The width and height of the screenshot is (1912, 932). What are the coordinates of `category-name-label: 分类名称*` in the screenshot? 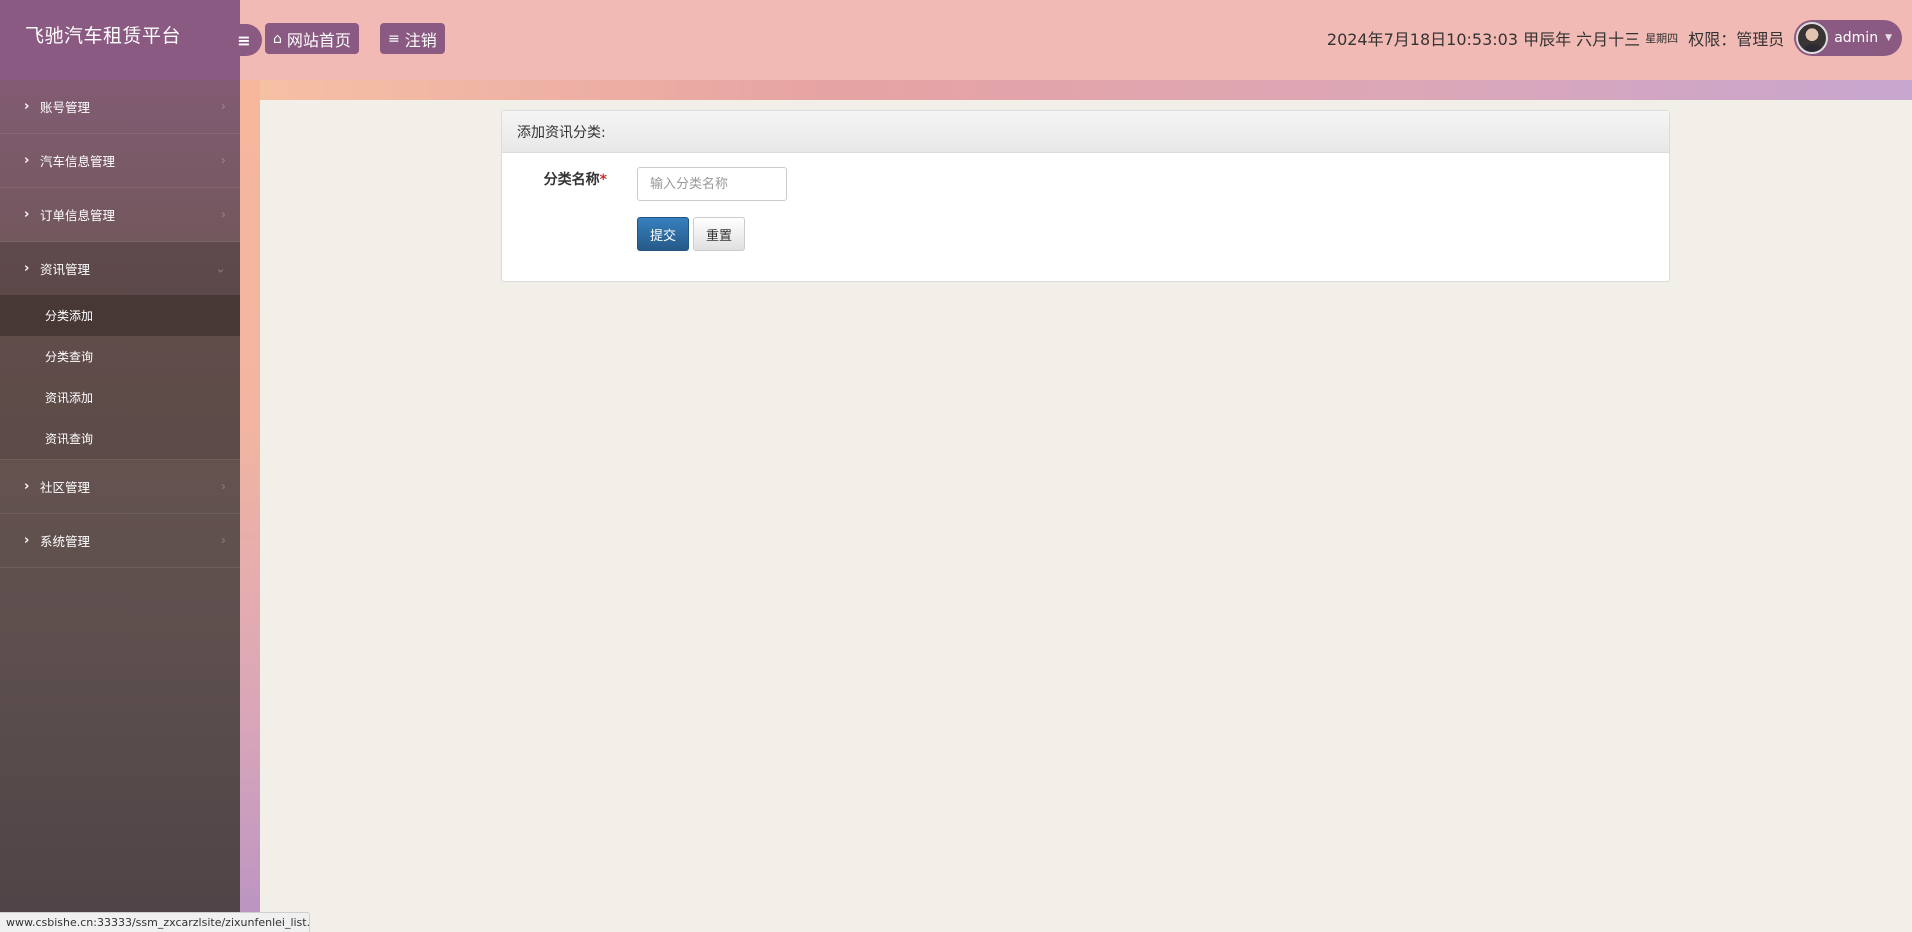 It's located at (554, 178).